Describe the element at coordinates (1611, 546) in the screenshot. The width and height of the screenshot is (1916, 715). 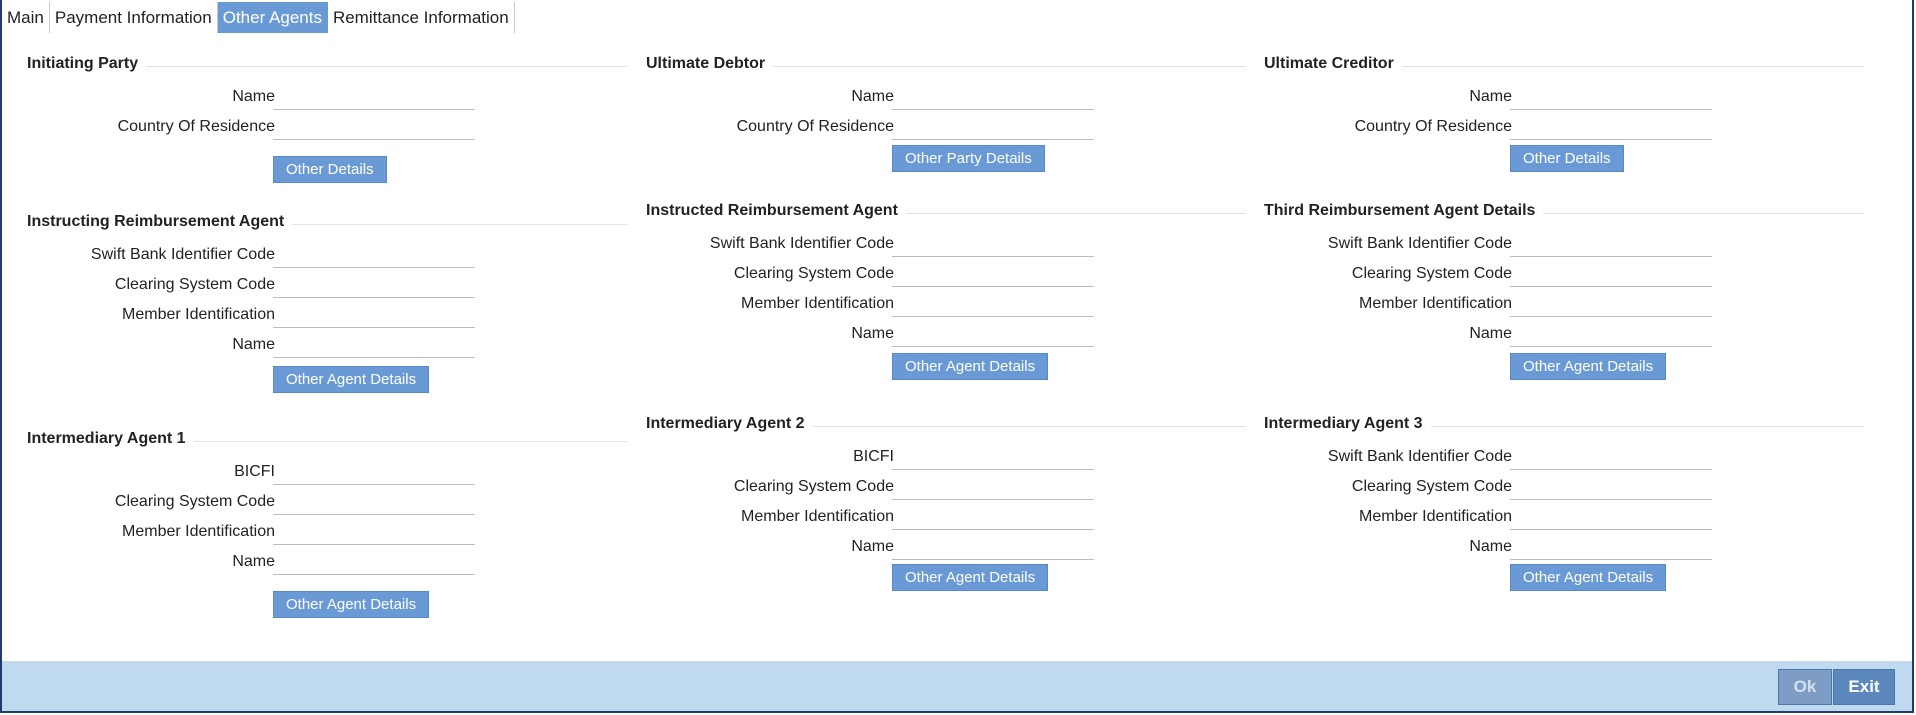
I see `intermediary-3-name-input` at that location.